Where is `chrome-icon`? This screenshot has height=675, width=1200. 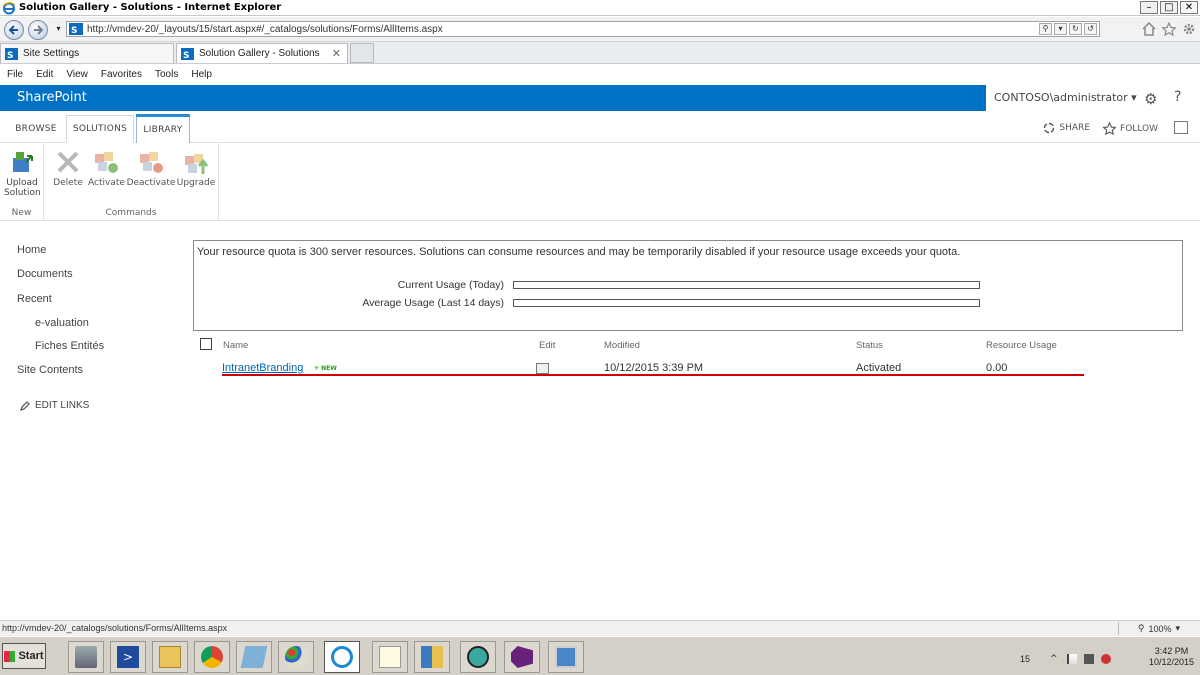 chrome-icon is located at coordinates (212, 657).